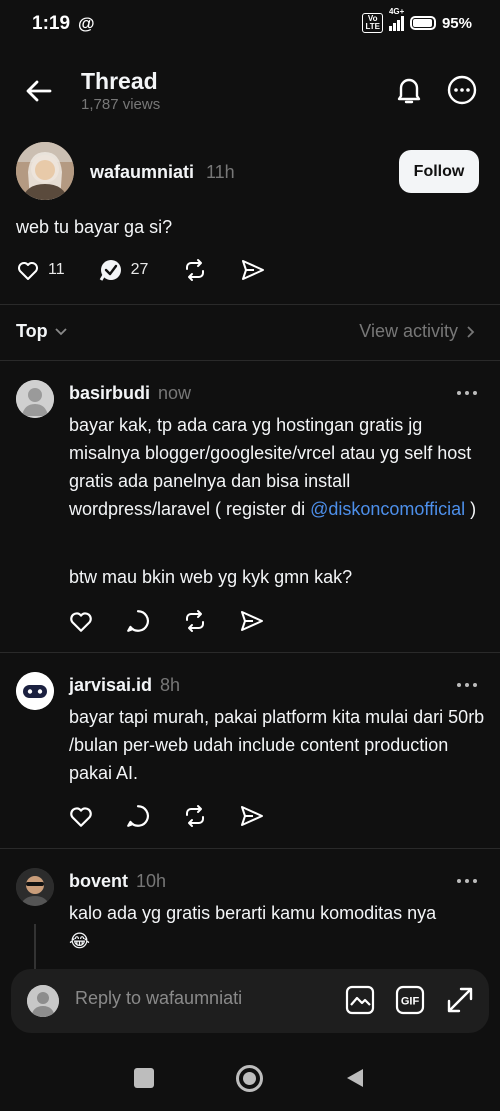 Image resolution: width=500 pixels, height=1111 pixels. What do you see at coordinates (142, 172) in the screenshot?
I see `post-author: wafaumniati` at bounding box center [142, 172].